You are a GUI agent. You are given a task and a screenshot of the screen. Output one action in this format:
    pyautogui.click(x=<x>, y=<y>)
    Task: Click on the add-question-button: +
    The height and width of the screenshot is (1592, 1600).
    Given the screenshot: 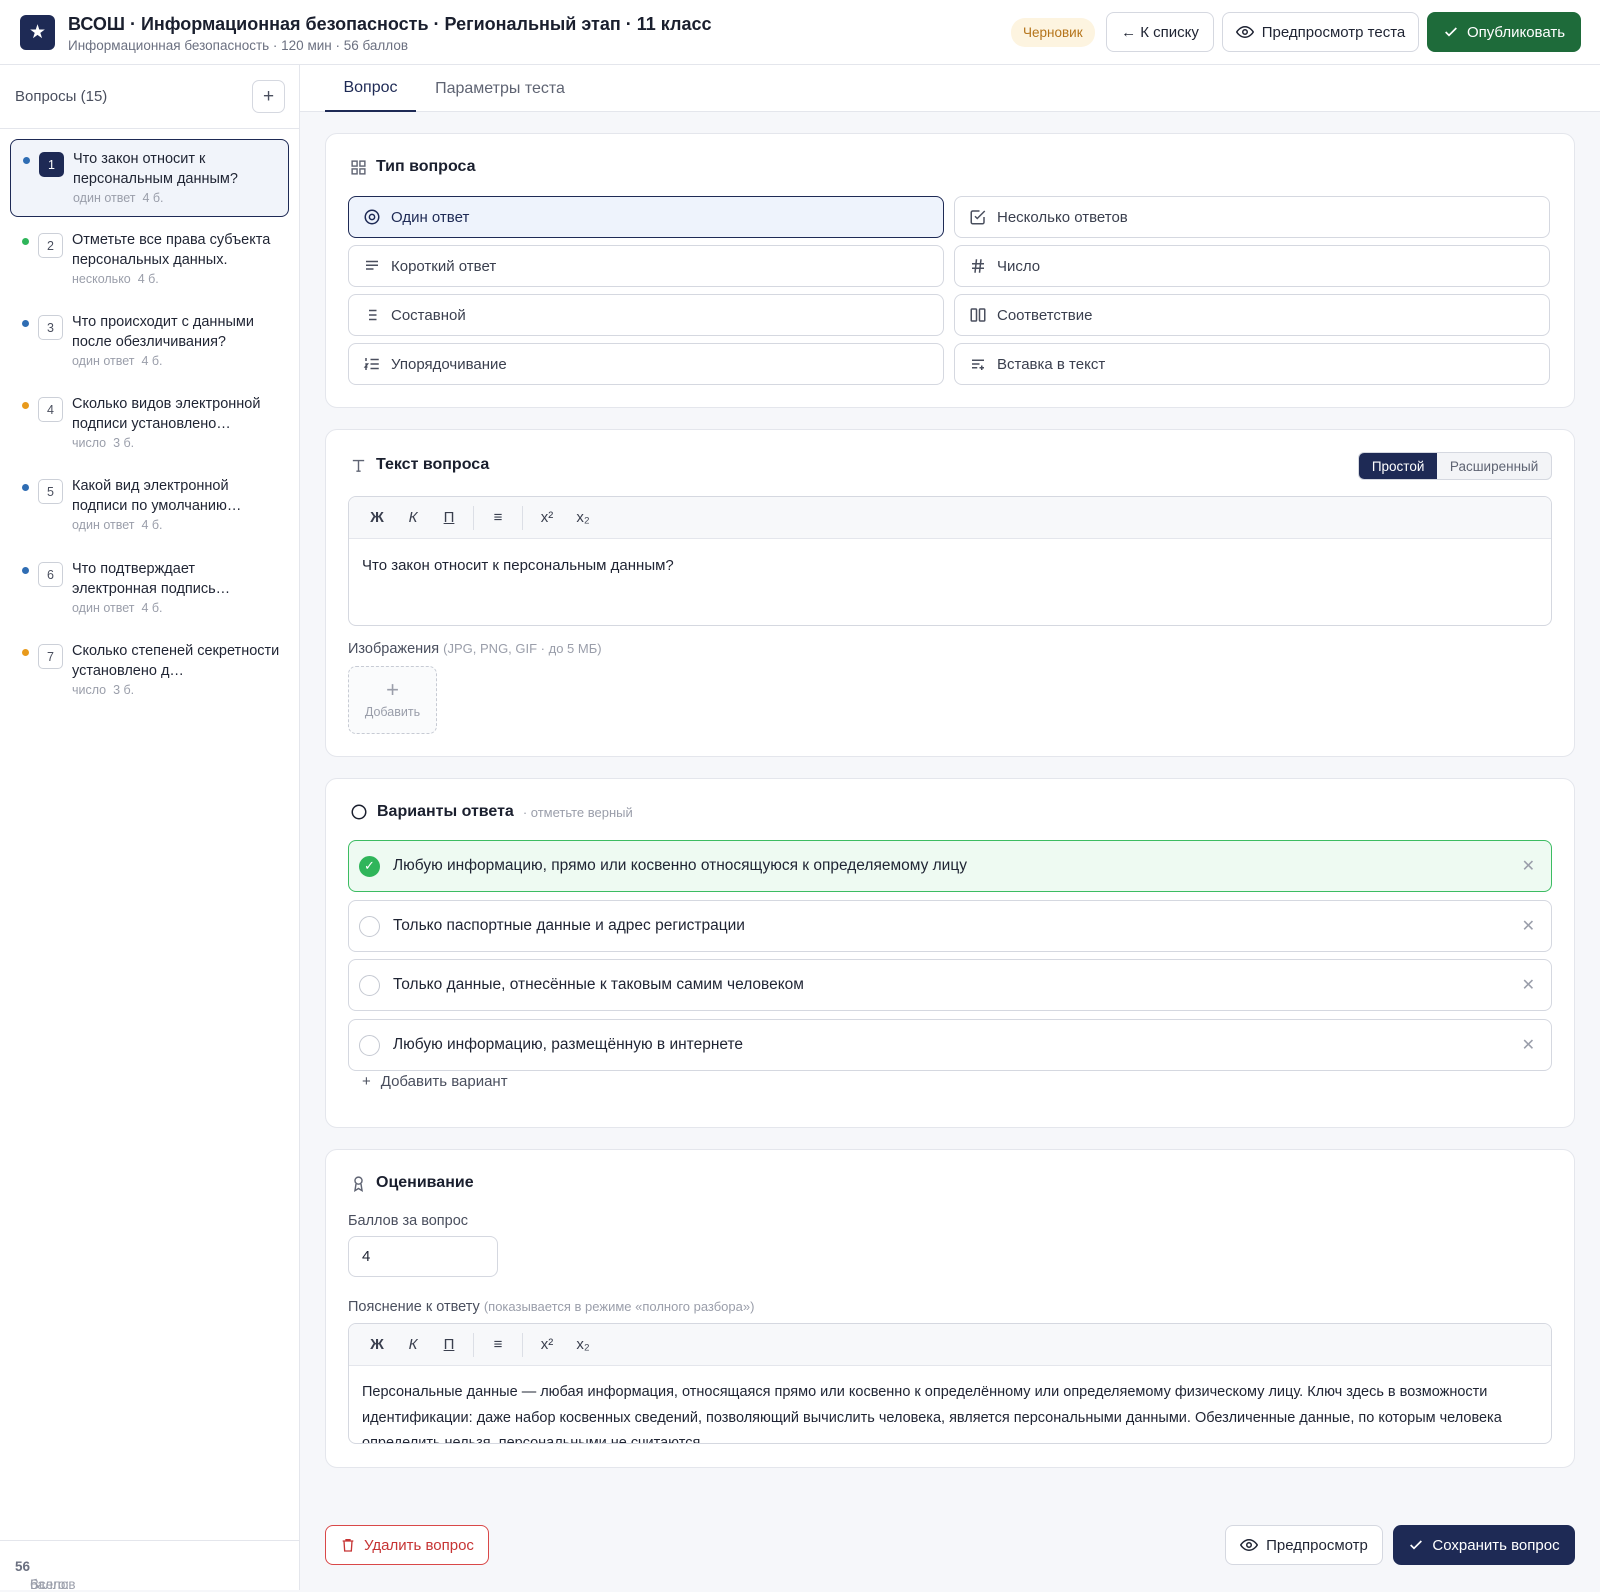 What is the action you would take?
    pyautogui.click(x=268, y=96)
    